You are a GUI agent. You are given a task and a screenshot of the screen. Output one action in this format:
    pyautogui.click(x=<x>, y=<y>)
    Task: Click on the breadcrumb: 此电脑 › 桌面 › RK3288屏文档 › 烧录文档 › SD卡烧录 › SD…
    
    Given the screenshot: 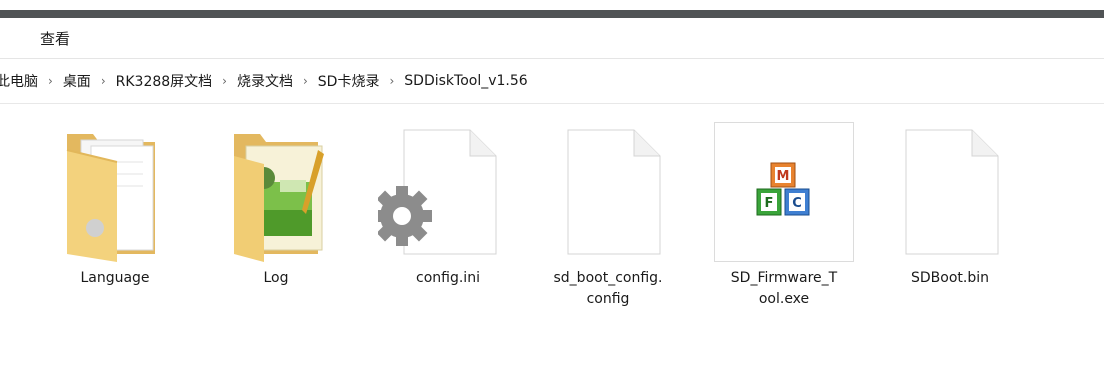 What is the action you would take?
    pyautogui.click(x=266, y=81)
    